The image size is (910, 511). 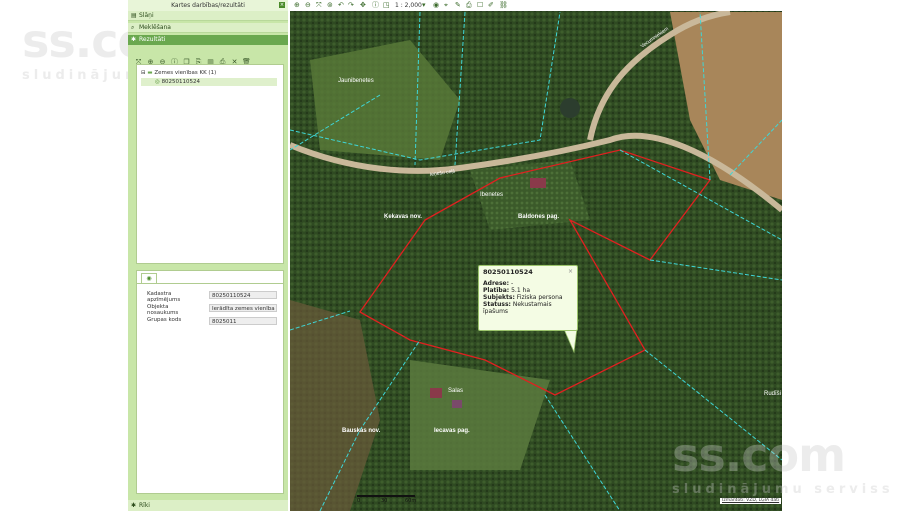 I want to click on collapse-icon: ⊟, so click(x=143, y=73).